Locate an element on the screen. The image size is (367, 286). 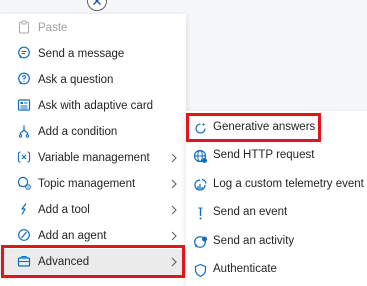
submenu-item-send-event: Send an event is located at coordinates (276, 213).